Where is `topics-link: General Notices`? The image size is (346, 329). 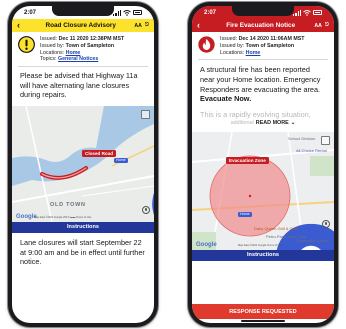
topics-link: General Notices is located at coordinates (78, 59).